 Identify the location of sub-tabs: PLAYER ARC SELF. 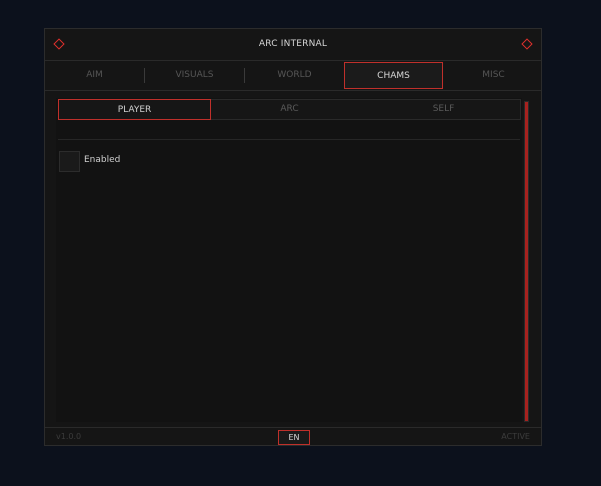
(289, 109).